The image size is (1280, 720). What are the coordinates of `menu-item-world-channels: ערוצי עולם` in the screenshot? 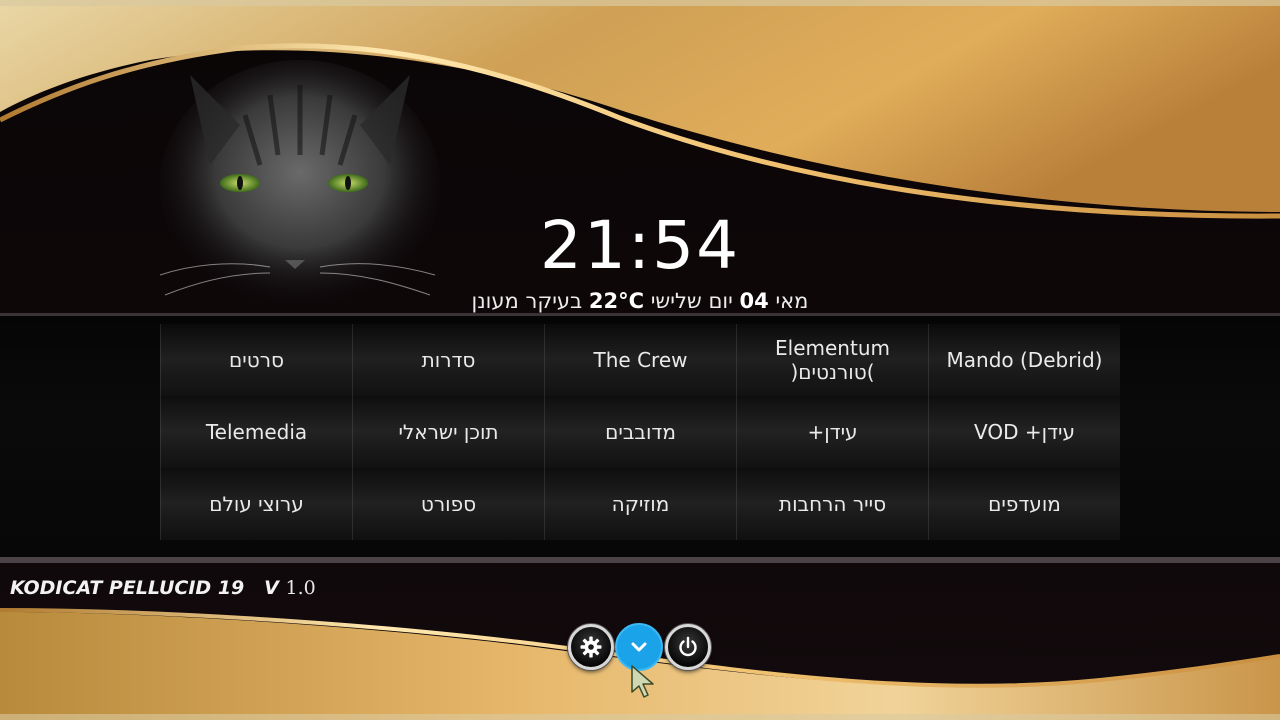 It's located at (256, 504).